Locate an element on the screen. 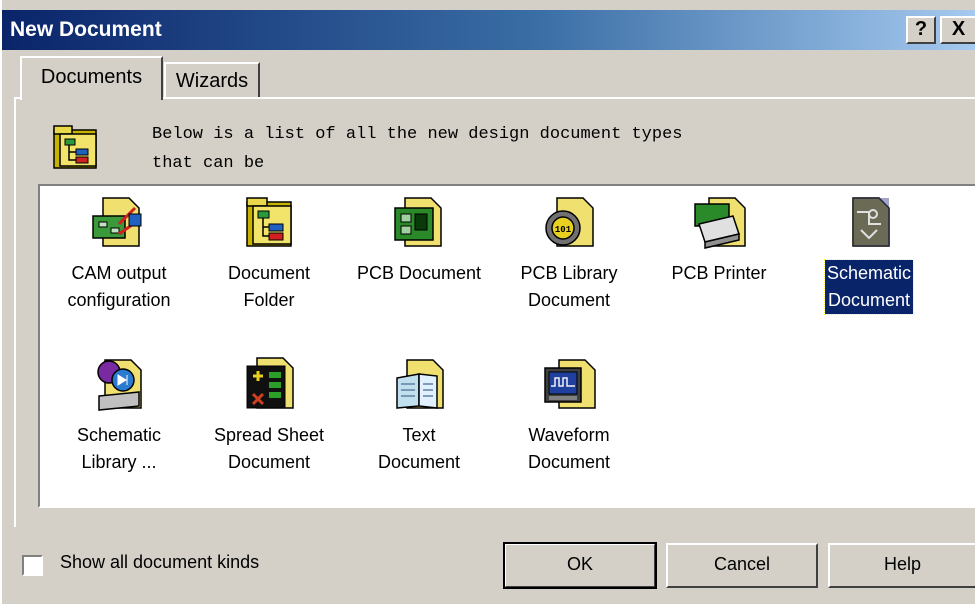 This screenshot has height=604, width=975. show-all-kinds-checkbox is located at coordinates (32, 565).